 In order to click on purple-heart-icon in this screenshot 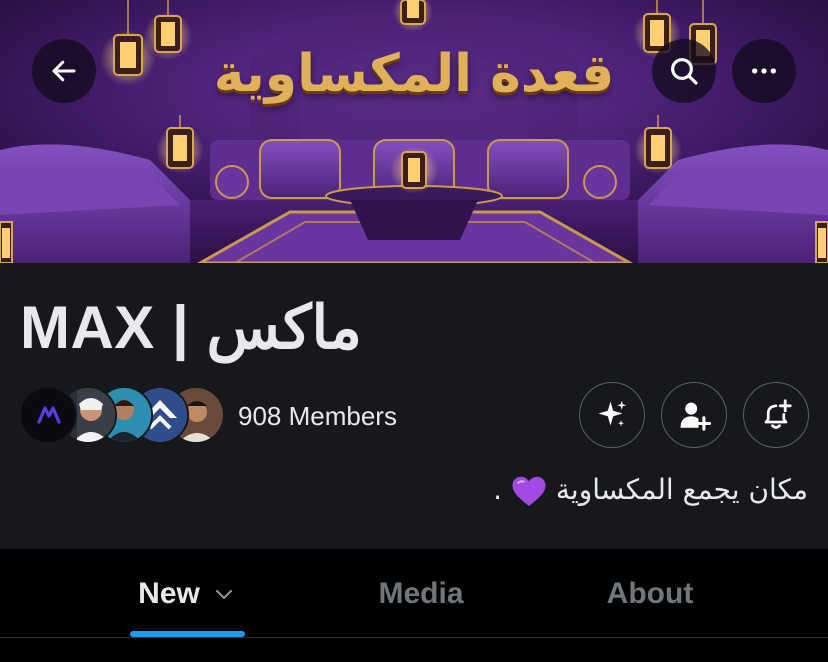, I will do `click(529, 491)`.